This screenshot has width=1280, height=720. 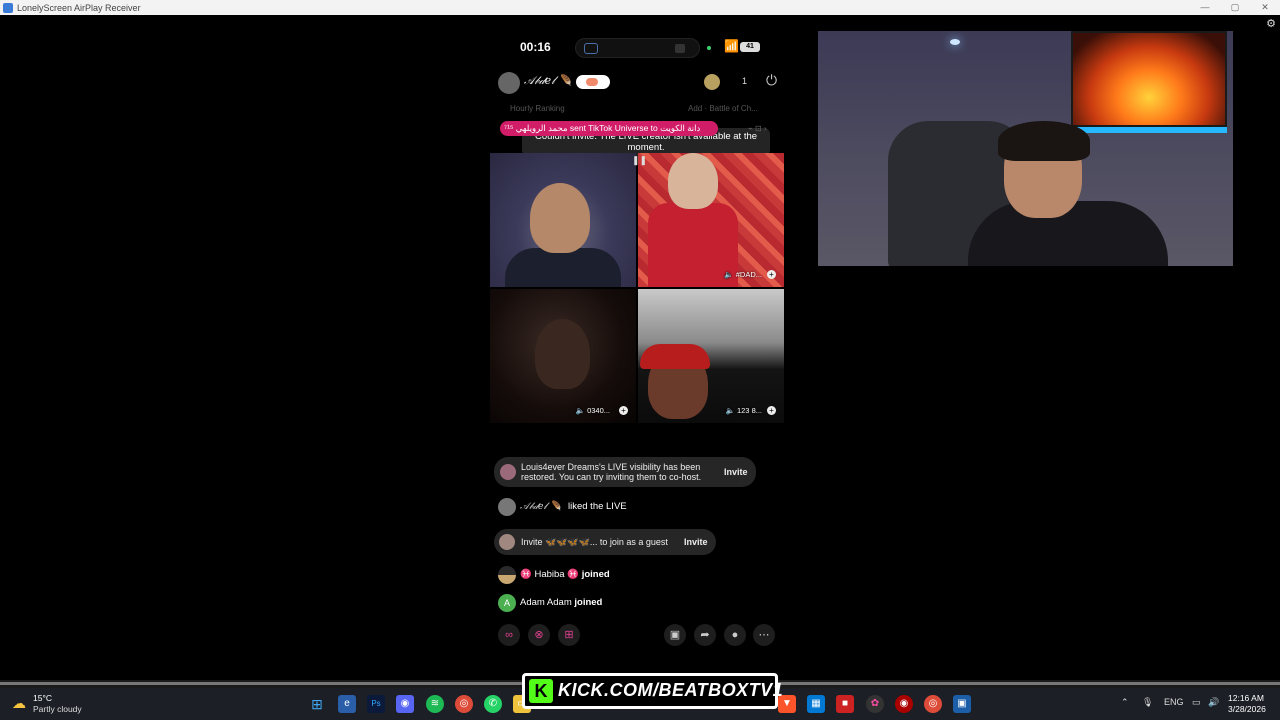 I want to click on phone-status-bar: 00:16 📶 41, so click(x=638, y=48).